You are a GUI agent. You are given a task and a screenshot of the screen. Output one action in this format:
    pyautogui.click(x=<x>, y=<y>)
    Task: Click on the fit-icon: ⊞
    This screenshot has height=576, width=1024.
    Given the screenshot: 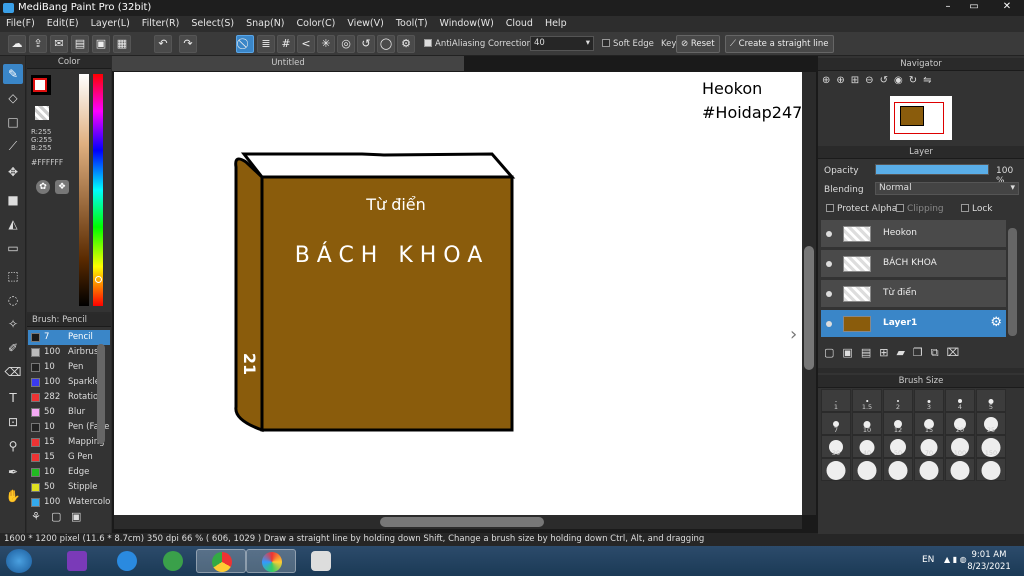 What is the action you would take?
    pyautogui.click(x=858, y=80)
    